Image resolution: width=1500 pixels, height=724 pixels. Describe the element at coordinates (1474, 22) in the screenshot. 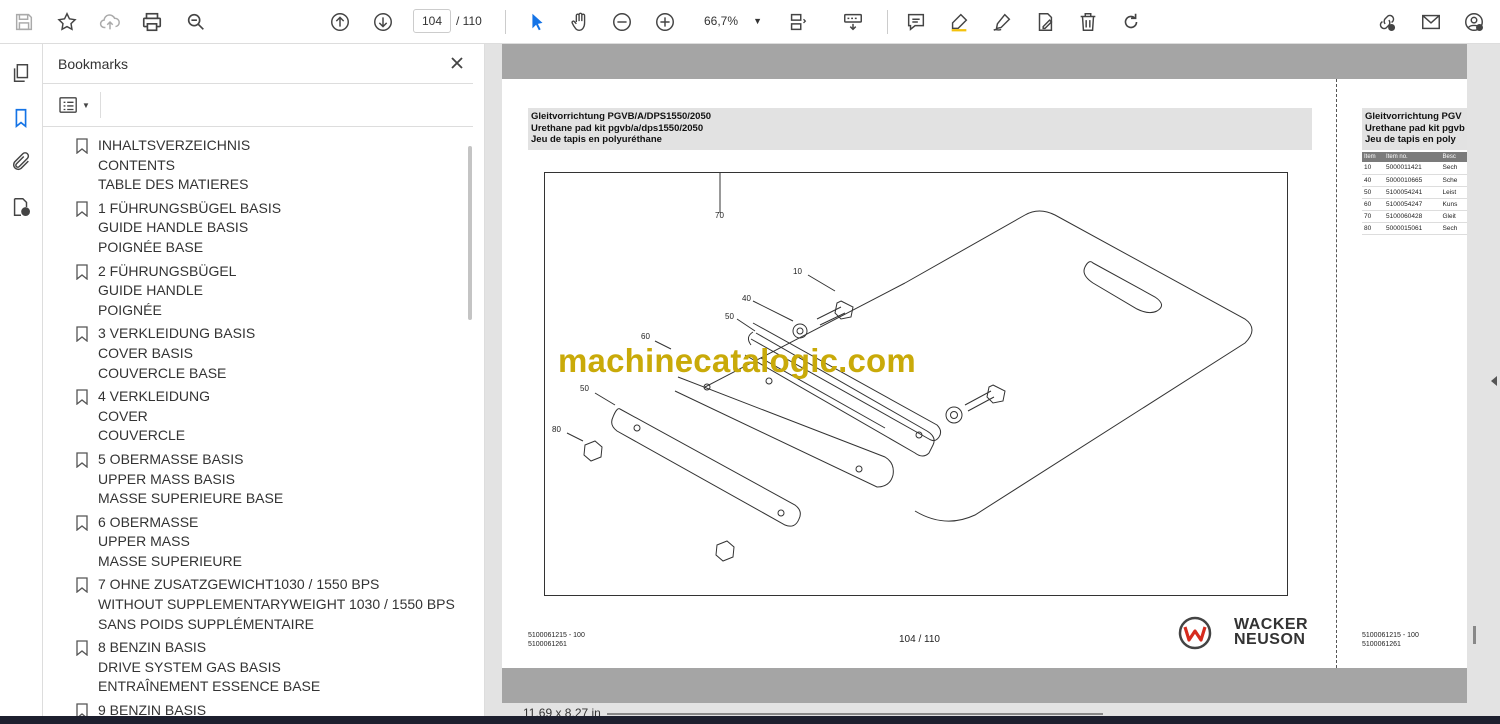

I see `account-icon` at that location.